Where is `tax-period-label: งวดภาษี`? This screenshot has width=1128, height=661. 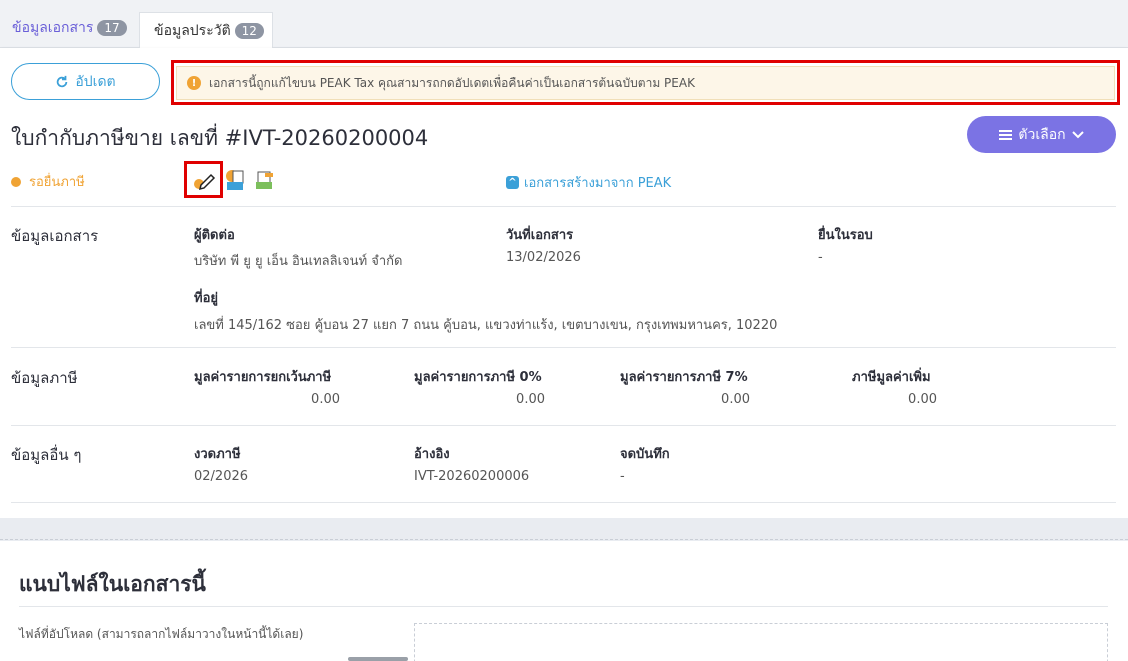
tax-period-label: งวดภาษี is located at coordinates (217, 454).